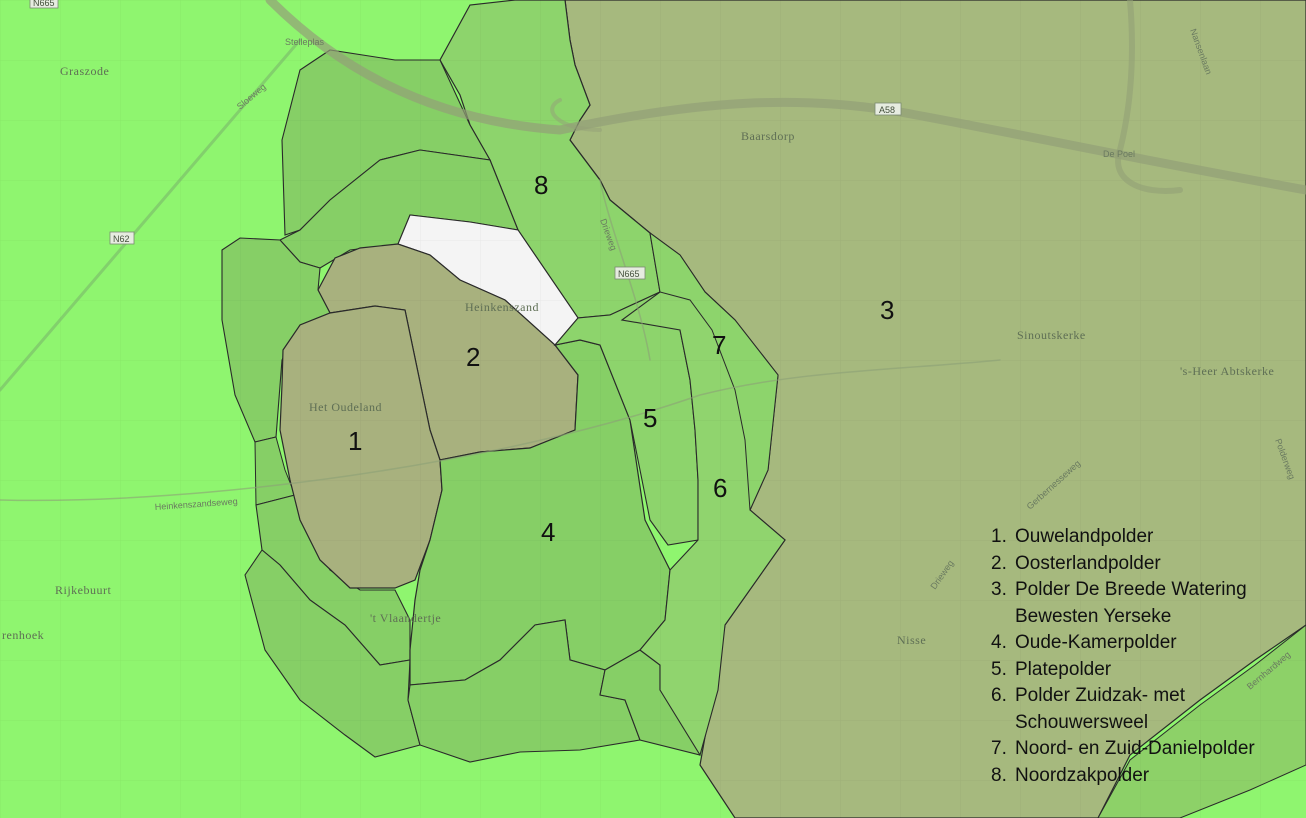  Describe the element at coordinates (1084, 536) in the screenshot. I see `legend-label: Ouwelandpolder` at that location.